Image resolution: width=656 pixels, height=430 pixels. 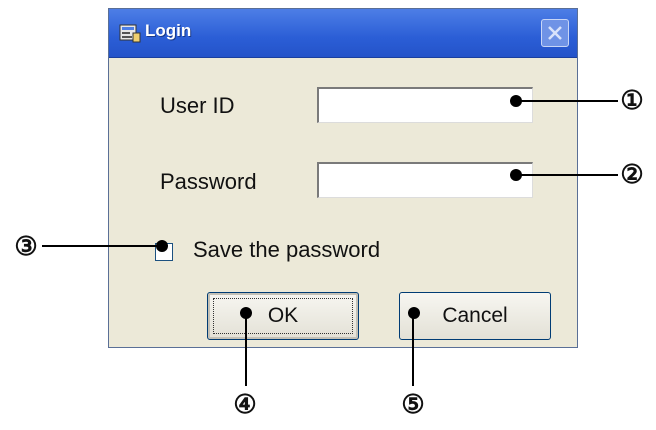 What do you see at coordinates (245, 404) in the screenshot?
I see `callout-4: ④` at bounding box center [245, 404].